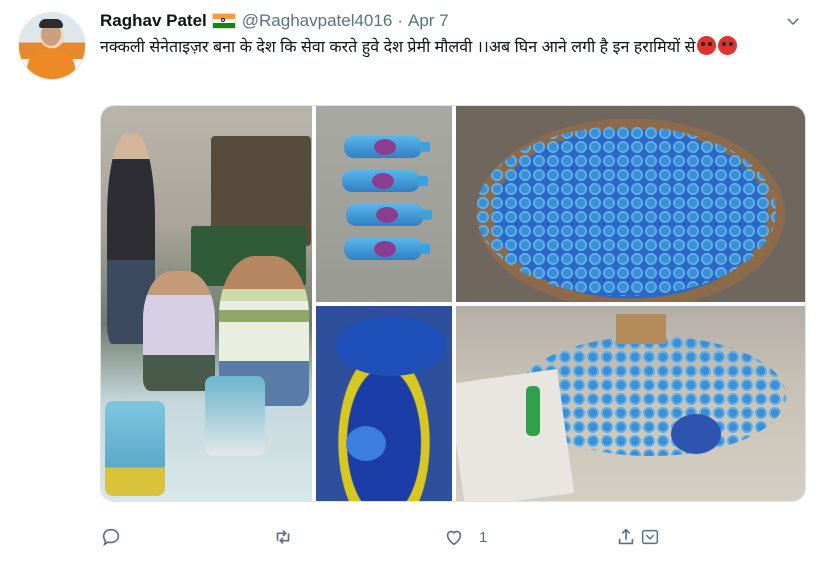  Describe the element at coordinates (428, 21) in the screenshot. I see `tweet-date: Apr 7` at that location.